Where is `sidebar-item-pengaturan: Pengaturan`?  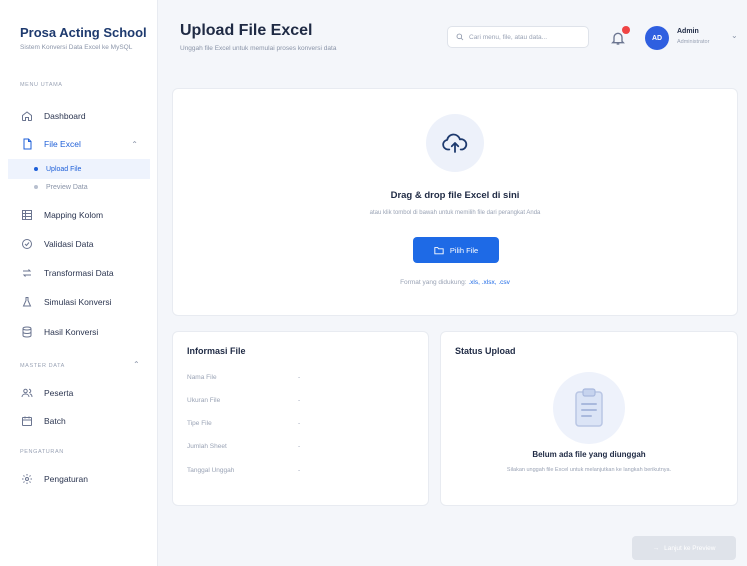 sidebar-item-pengaturan: Pengaturan is located at coordinates (79, 479).